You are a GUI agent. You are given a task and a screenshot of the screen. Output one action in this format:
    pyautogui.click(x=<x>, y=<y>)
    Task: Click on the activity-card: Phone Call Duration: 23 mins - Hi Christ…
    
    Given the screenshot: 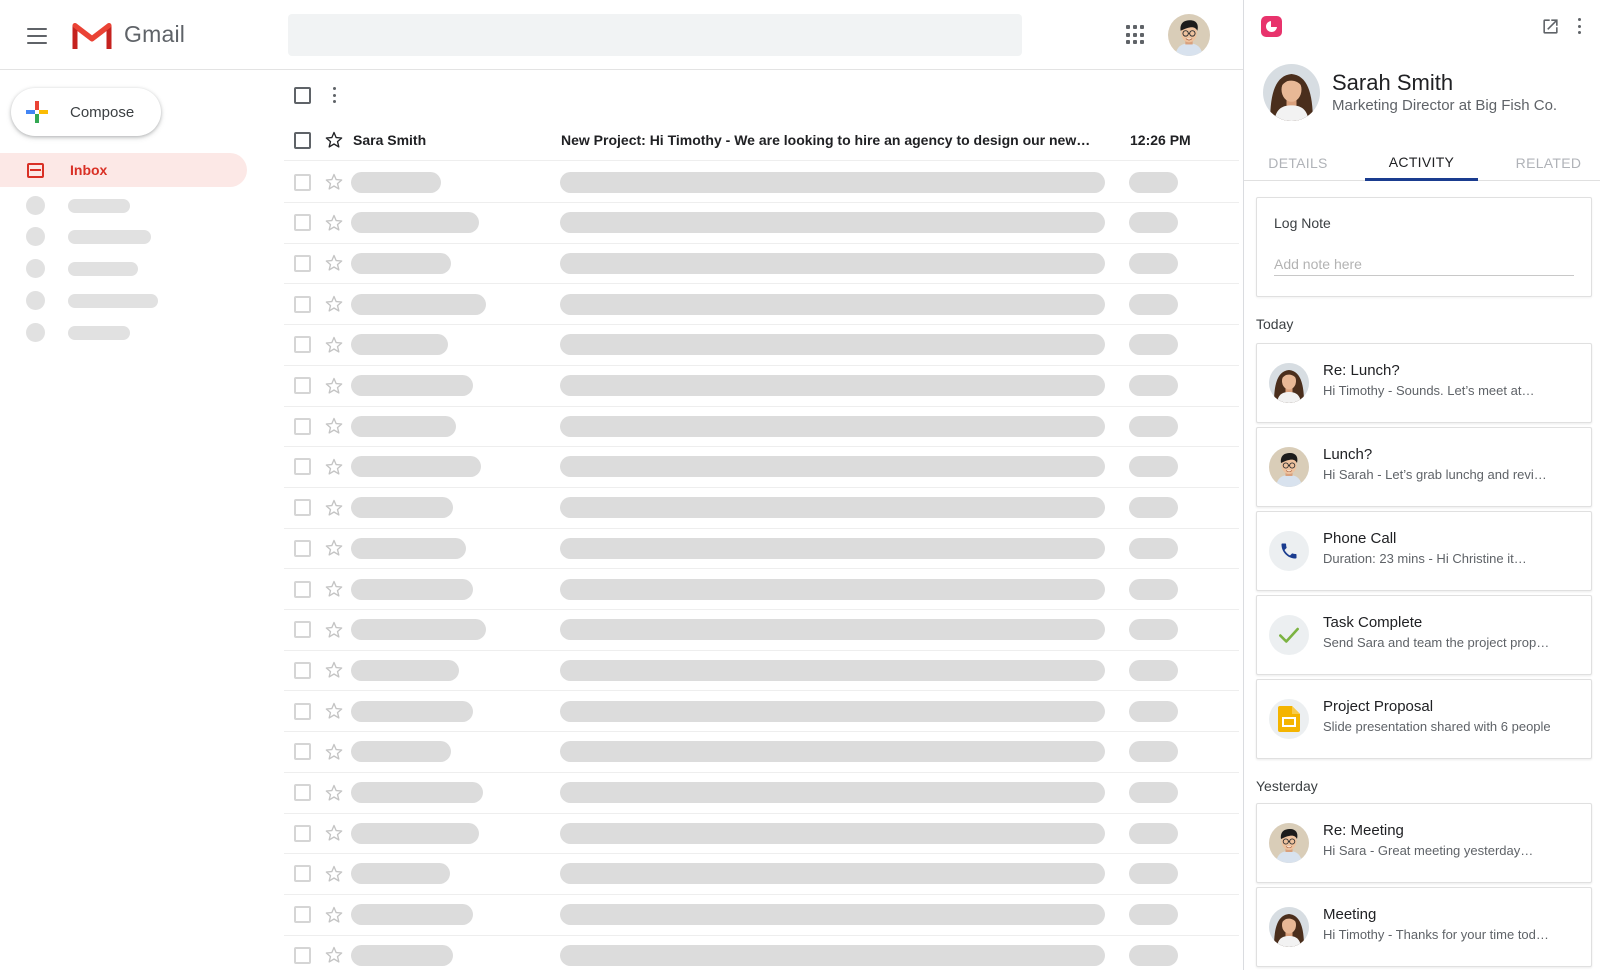 What is the action you would take?
    pyautogui.click(x=1424, y=551)
    